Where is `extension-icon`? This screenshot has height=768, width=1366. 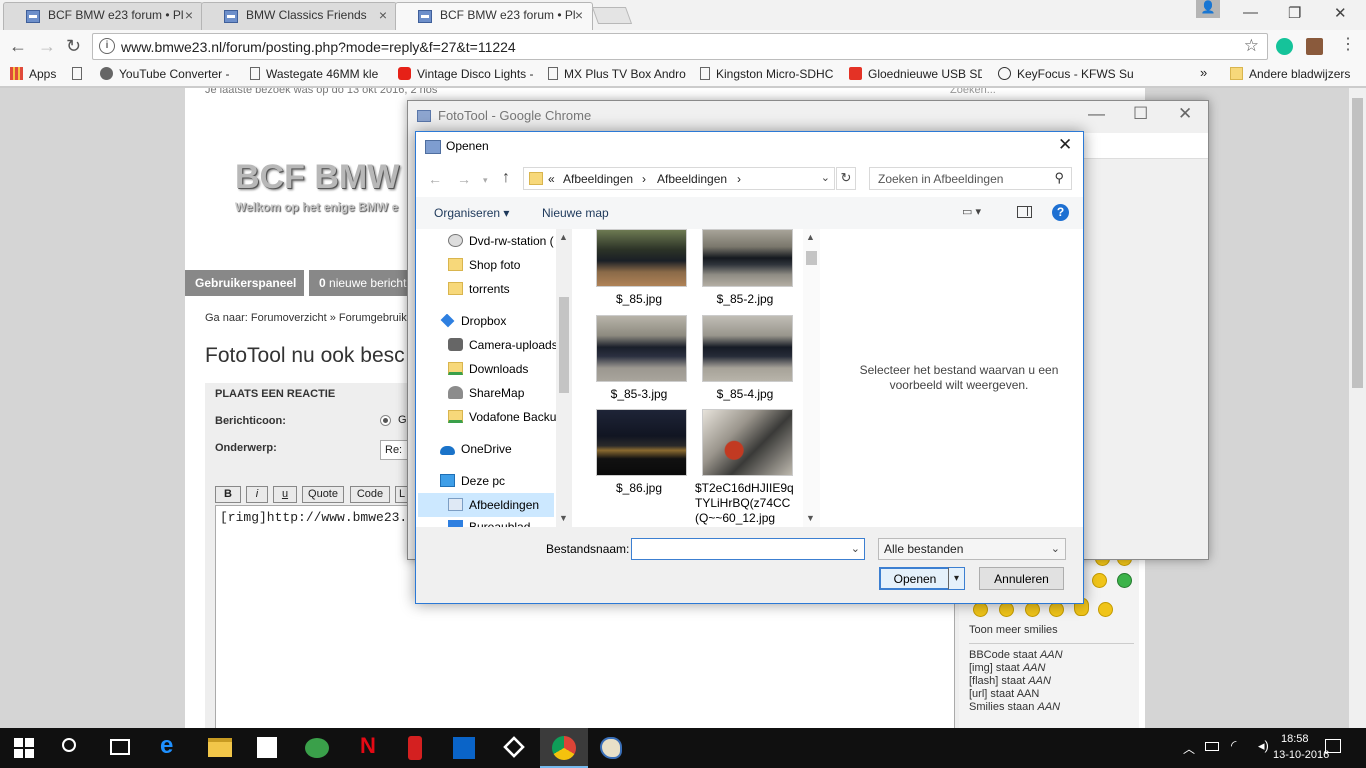
extension-icon is located at coordinates (1314, 46).